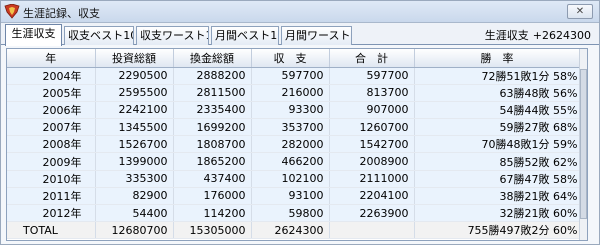 This screenshot has height=245, width=600. What do you see at coordinates (134, 213) in the screenshot?
I see `cell-investment: 54400` at bounding box center [134, 213].